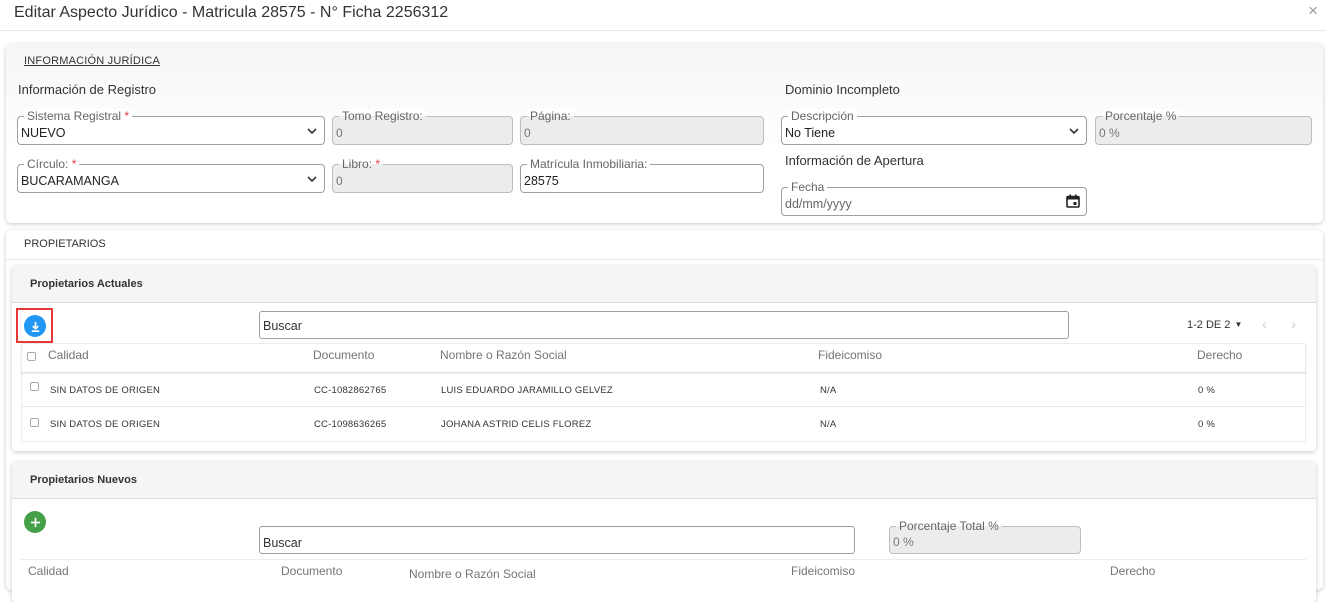 This screenshot has width=1326, height=602. I want to click on porcentaje-field: Porcentaje % 0 %, so click(1203, 127).